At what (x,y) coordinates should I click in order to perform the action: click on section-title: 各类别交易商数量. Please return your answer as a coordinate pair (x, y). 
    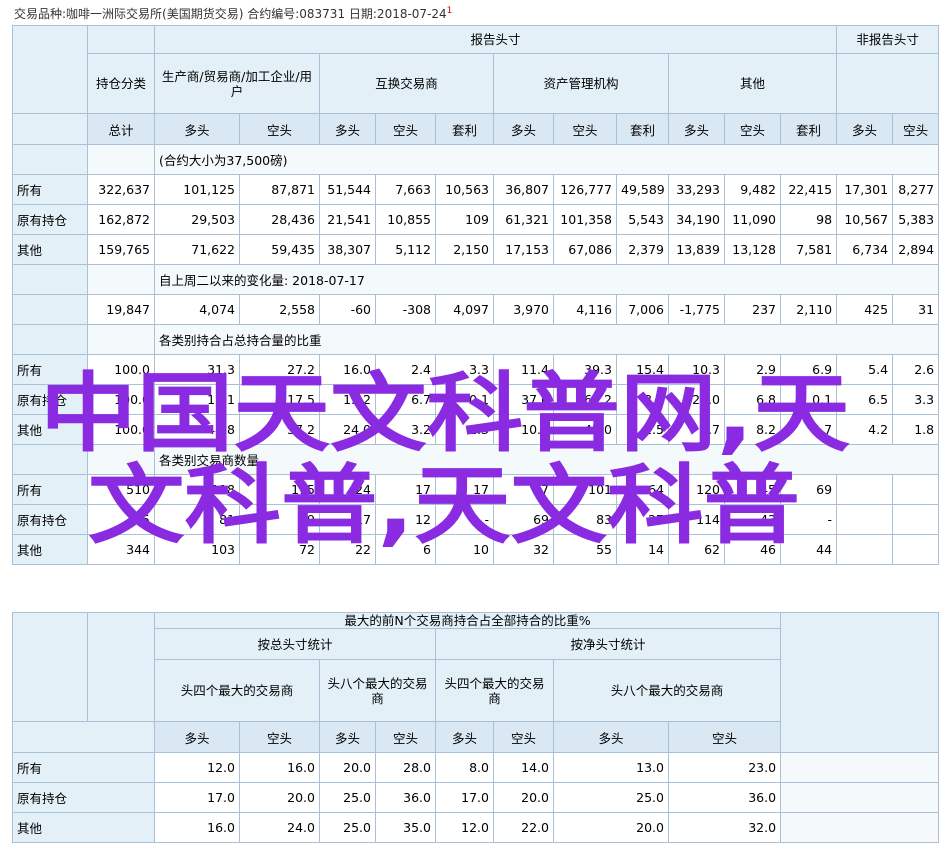
    Looking at the image, I should click on (546, 459).